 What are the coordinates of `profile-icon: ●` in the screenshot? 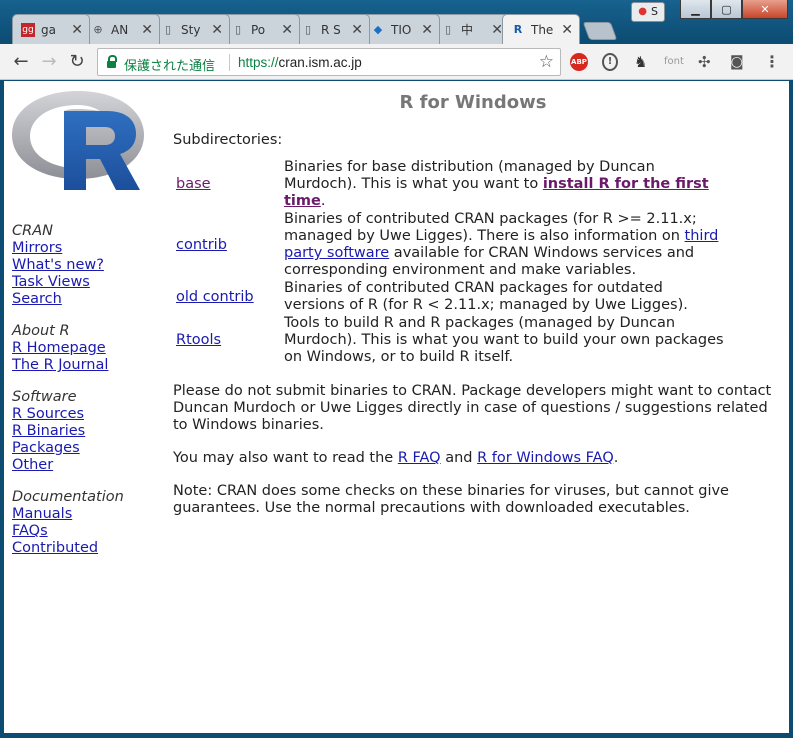 It's located at (643, 11).